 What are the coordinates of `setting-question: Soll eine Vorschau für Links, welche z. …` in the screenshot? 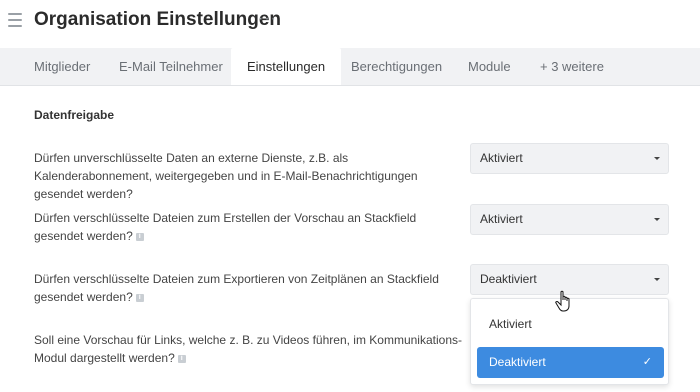 It's located at (249, 349).